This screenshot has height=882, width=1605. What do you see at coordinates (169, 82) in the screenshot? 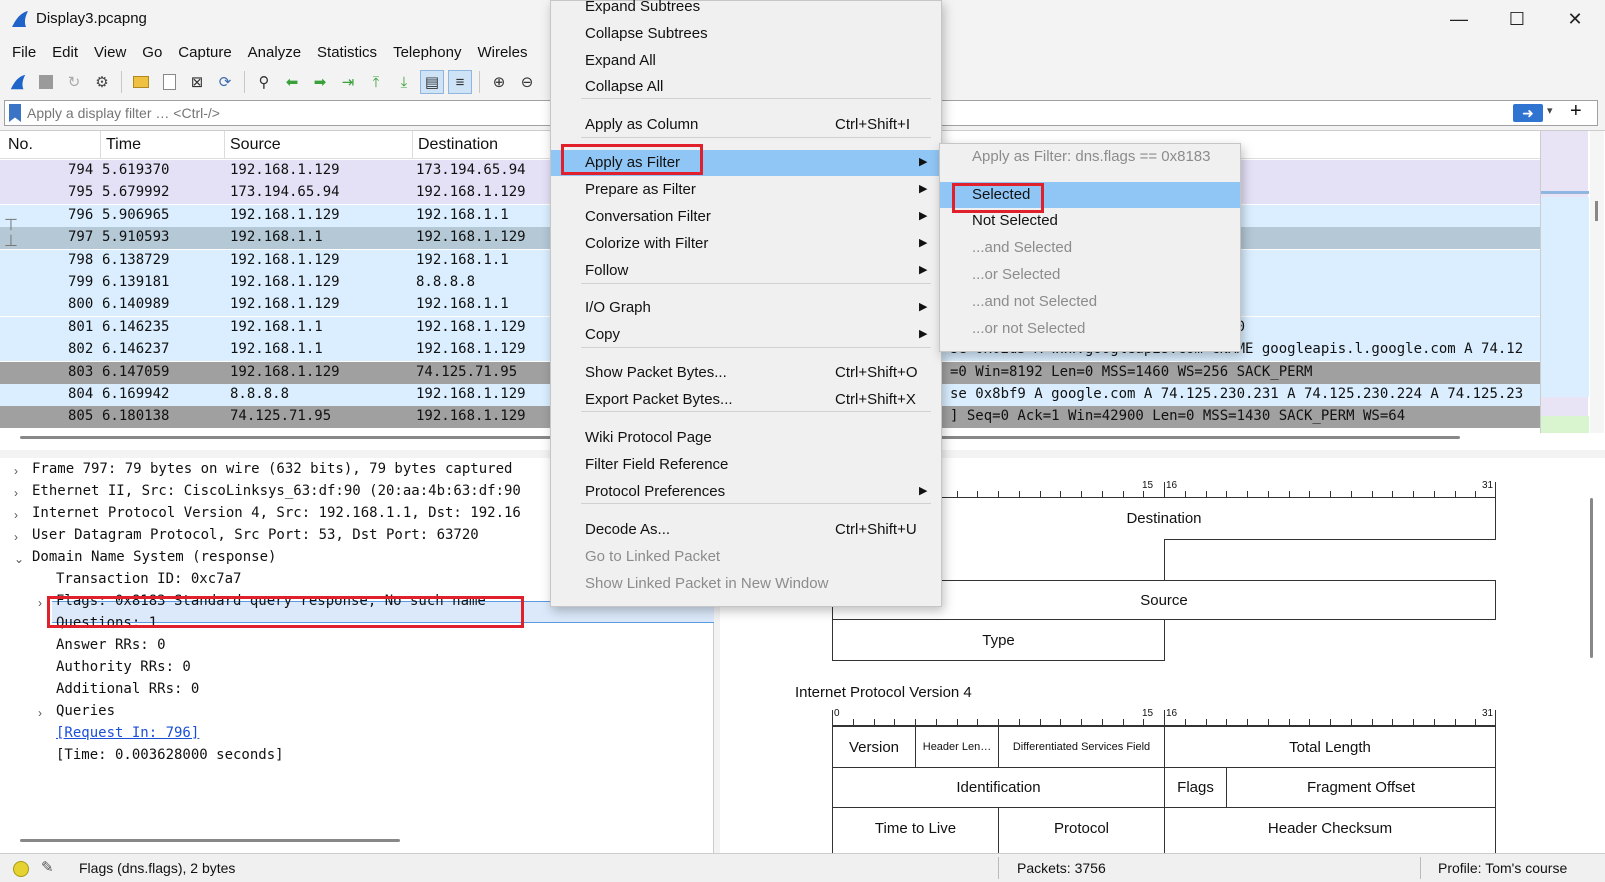
I see `save-file-icon` at bounding box center [169, 82].